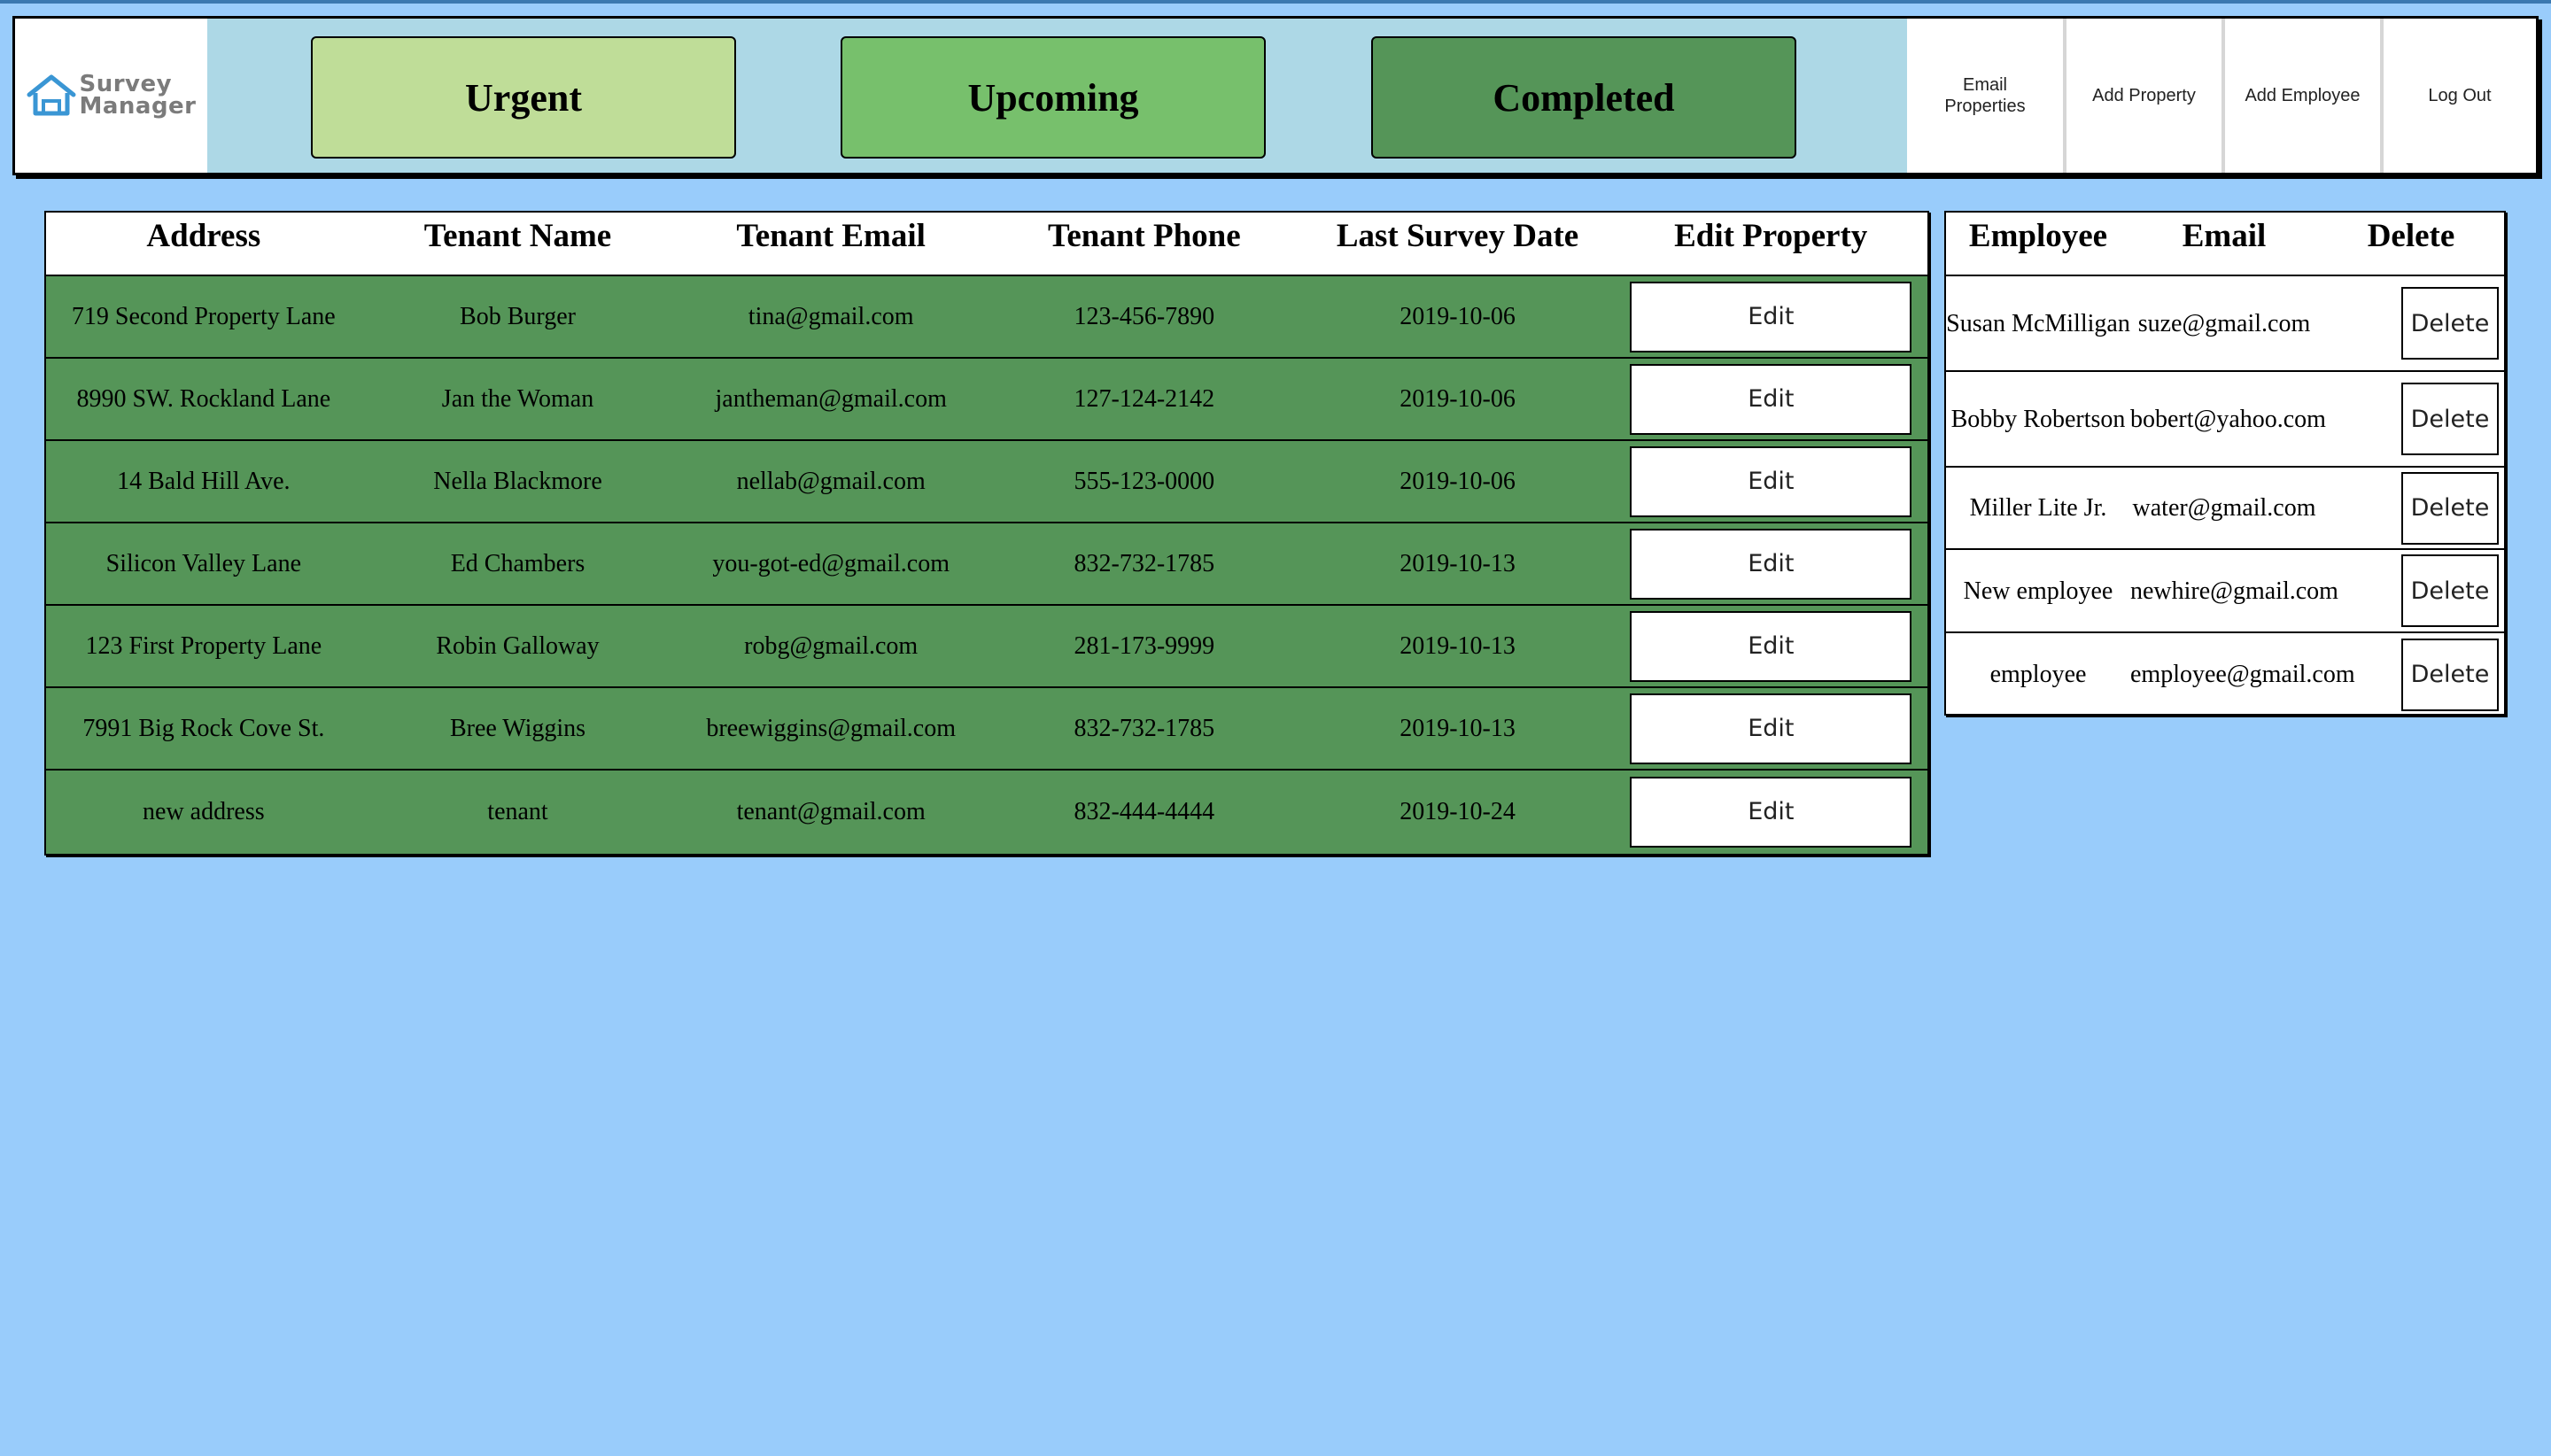 Image resolution: width=2551 pixels, height=1456 pixels. I want to click on tenant-name-cell: Bree Wiggins, so click(517, 728).